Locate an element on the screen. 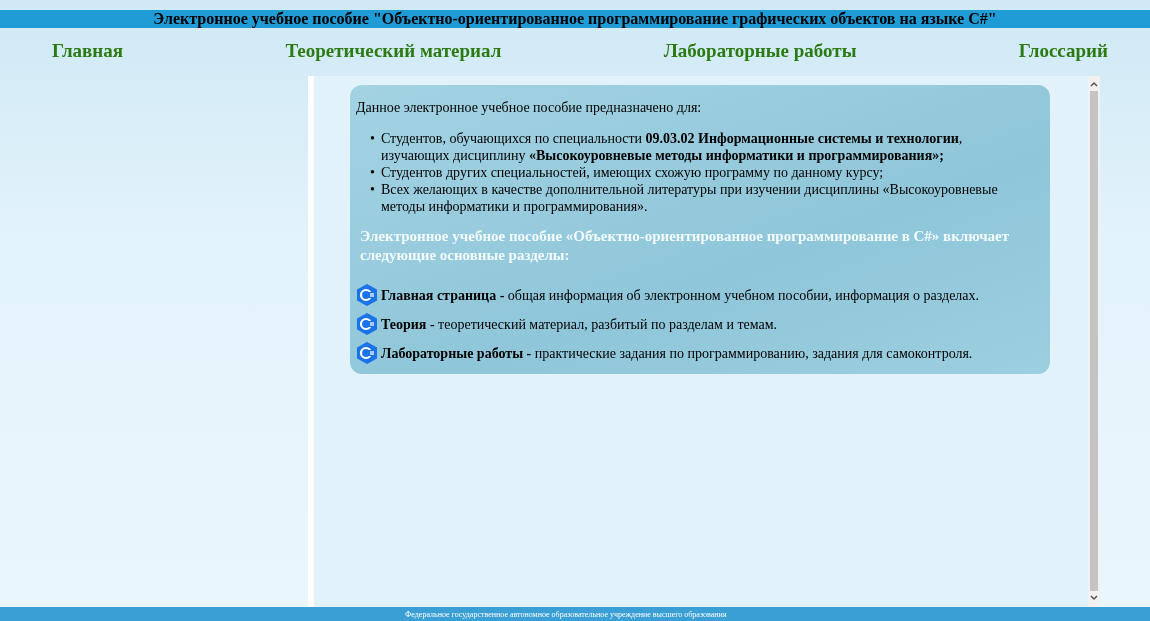  nav-link: Главная is located at coordinates (88, 51).